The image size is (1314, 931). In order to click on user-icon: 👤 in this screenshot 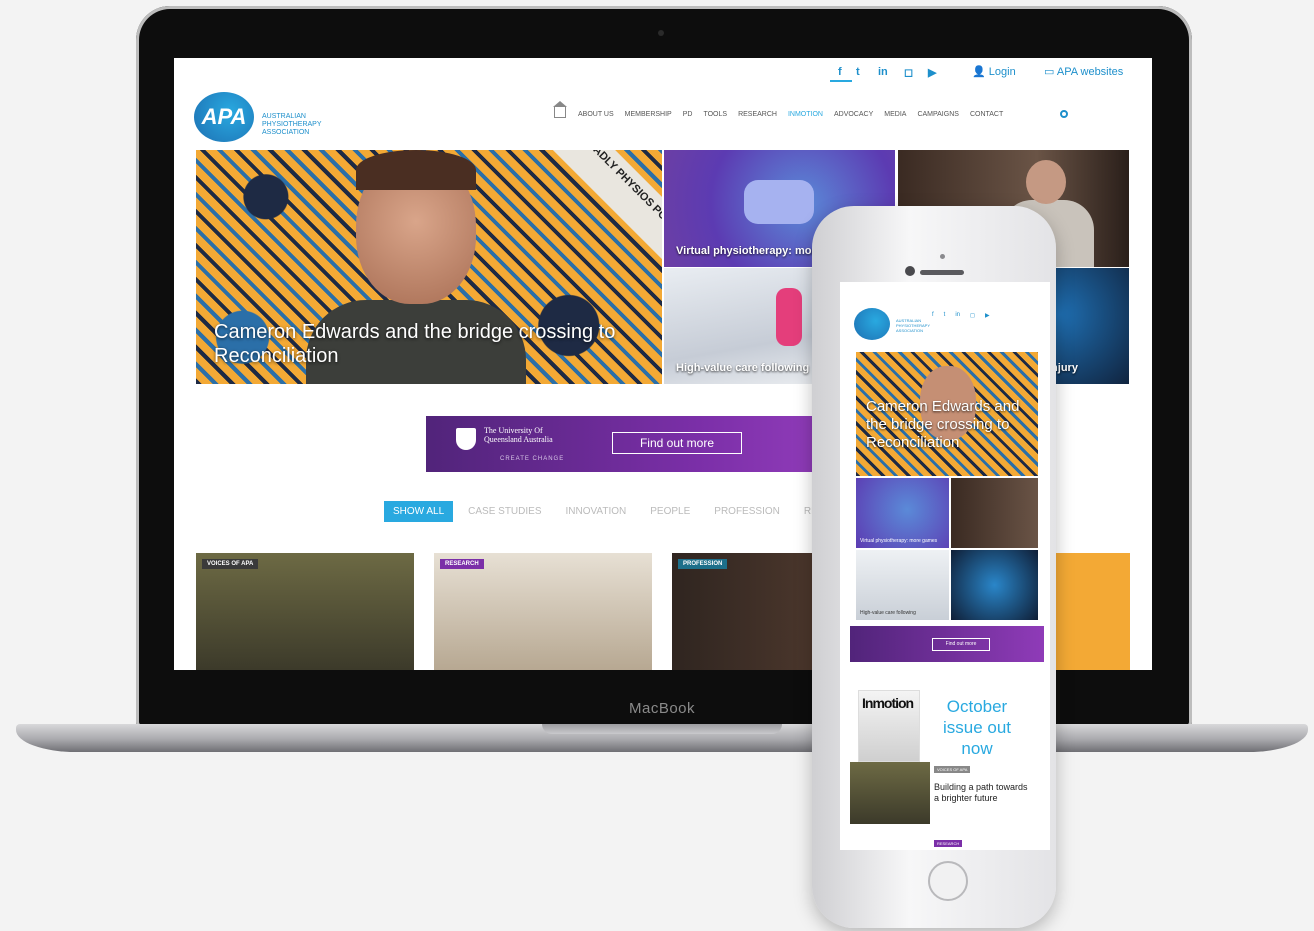, I will do `click(979, 72)`.